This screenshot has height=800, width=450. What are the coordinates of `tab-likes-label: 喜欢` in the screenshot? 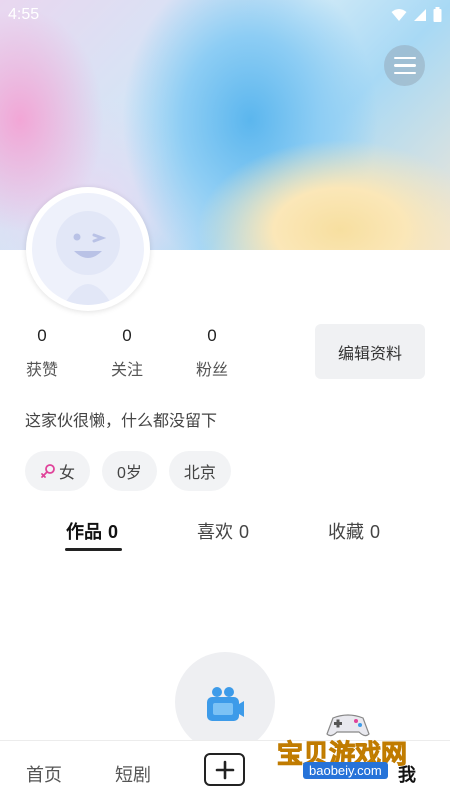 It's located at (215, 532).